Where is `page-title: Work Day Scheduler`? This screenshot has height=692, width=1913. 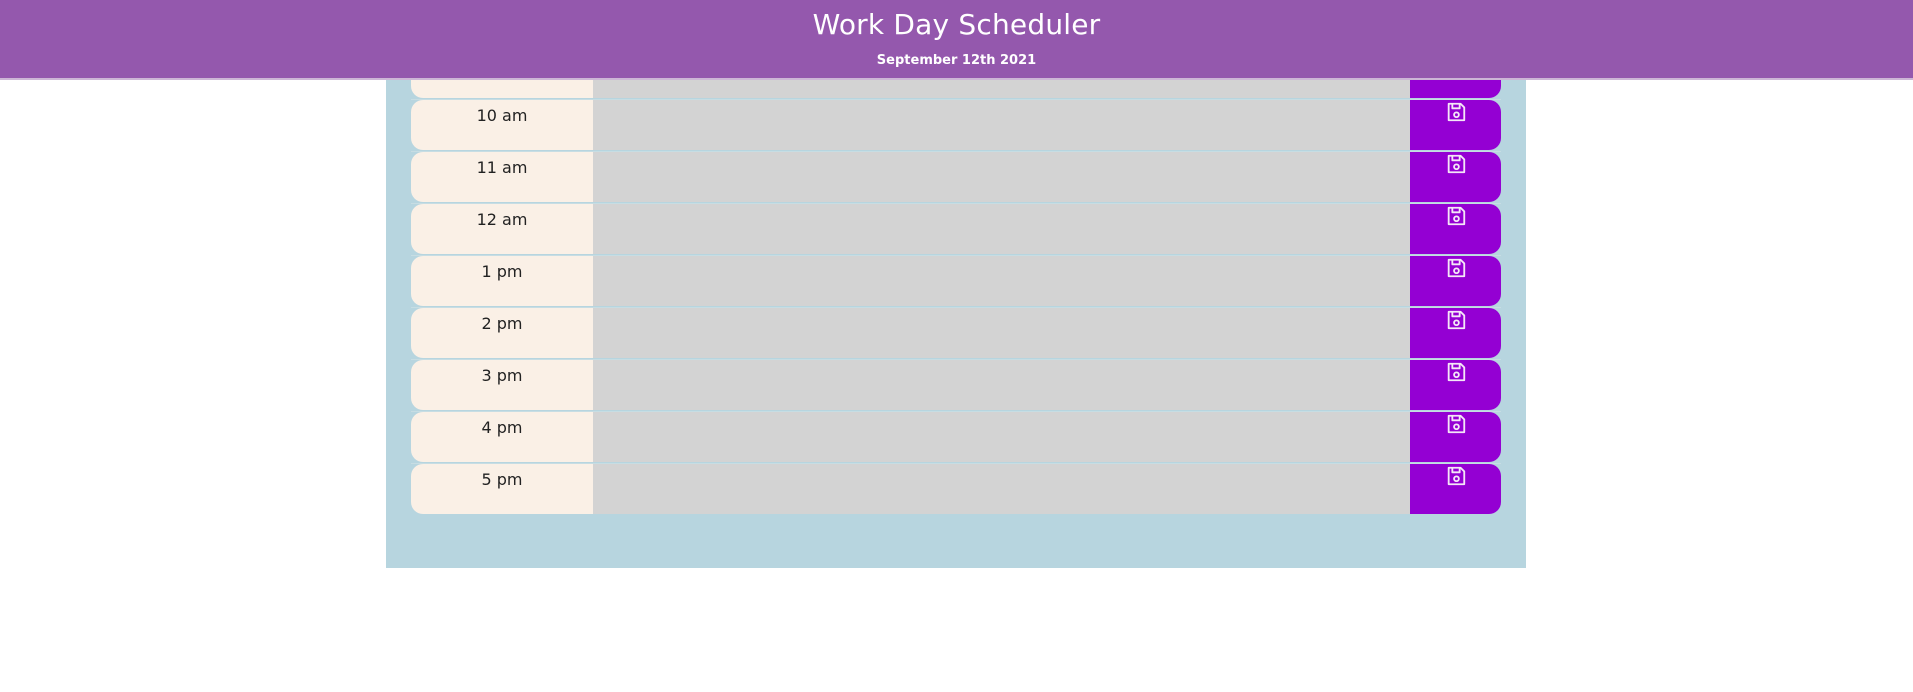 page-title: Work Day Scheduler is located at coordinates (956, 24).